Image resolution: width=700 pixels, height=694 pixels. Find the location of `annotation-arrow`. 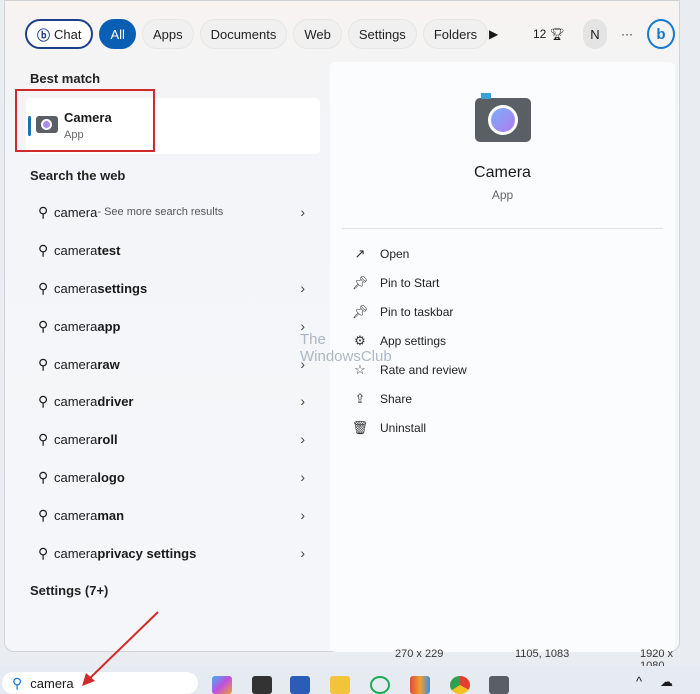

annotation-arrow is located at coordinates (120, 648).